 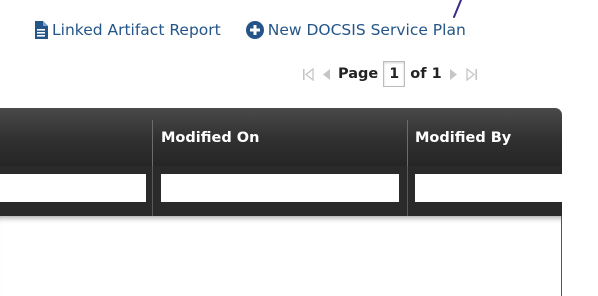 What do you see at coordinates (280, 188) in the screenshot?
I see `modified-on-filter-input` at bounding box center [280, 188].